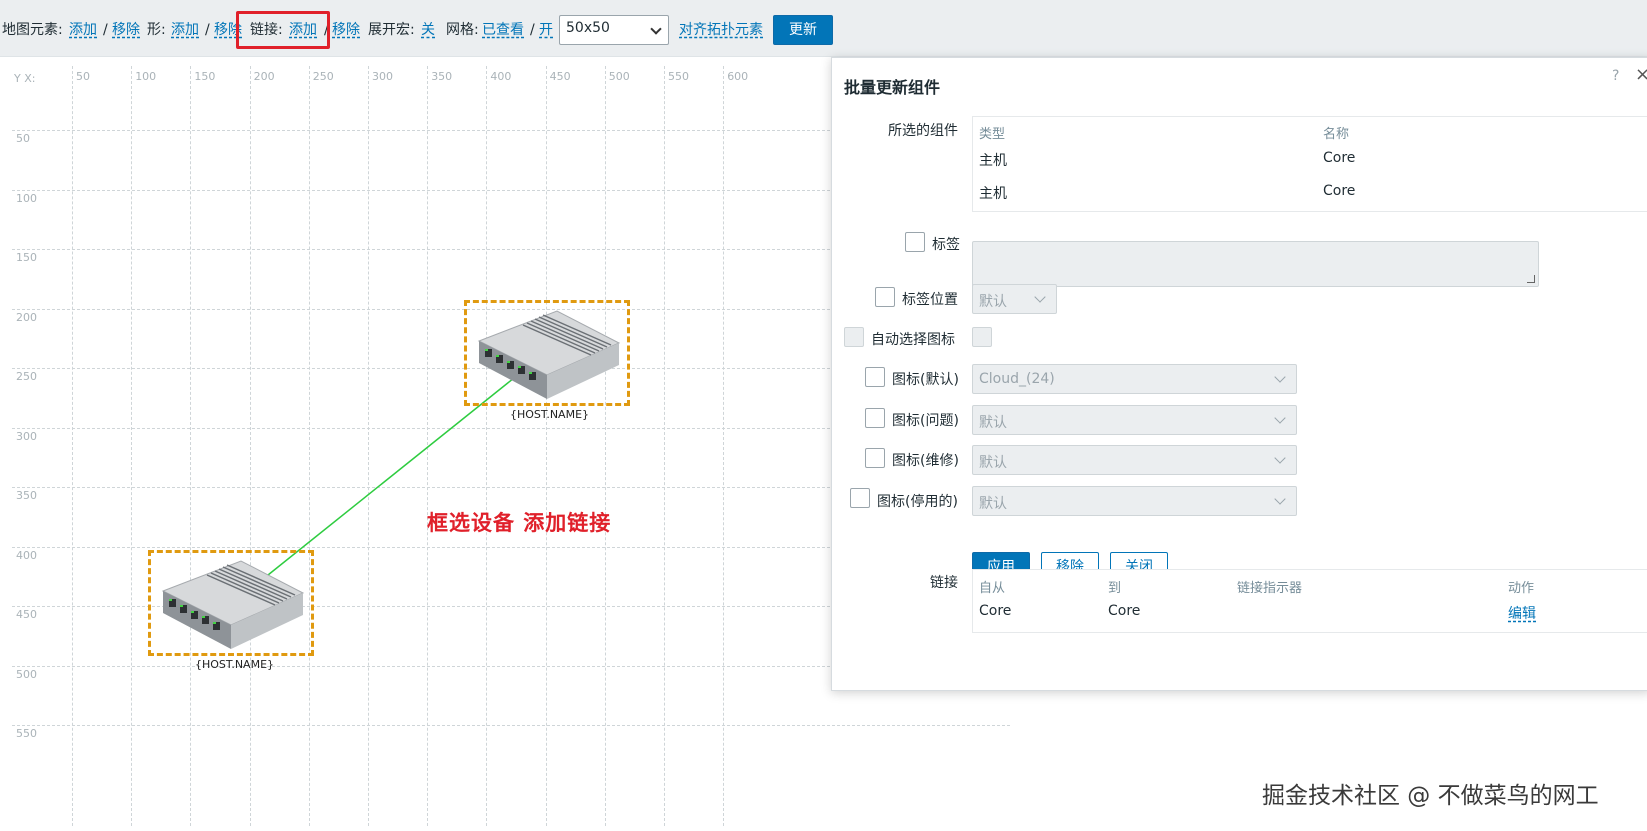 This screenshot has height=831, width=1647. Describe the element at coordinates (1336, 134) in the screenshot. I see `table-header-name: 名称` at that location.